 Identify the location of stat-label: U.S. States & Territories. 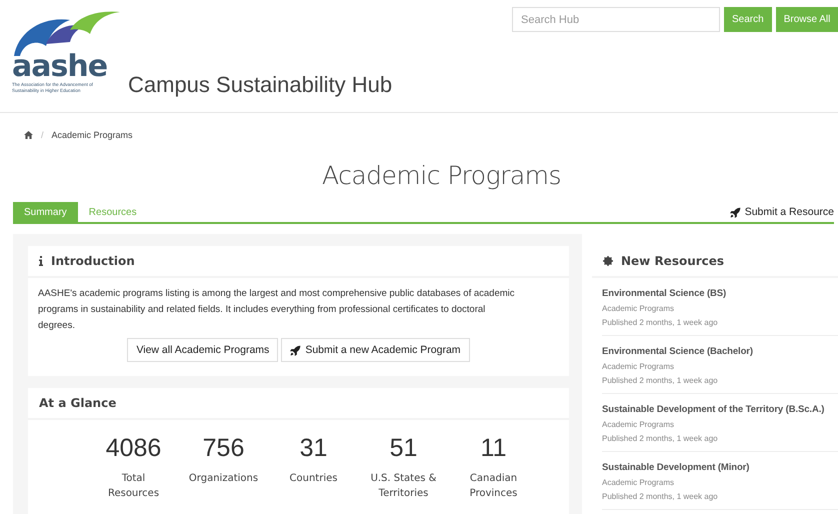
(404, 486).